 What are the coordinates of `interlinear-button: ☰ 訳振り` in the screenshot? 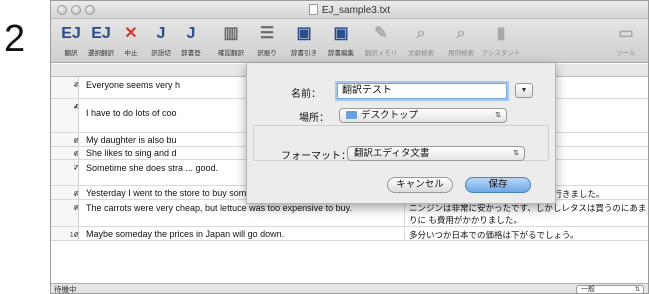 It's located at (267, 40).